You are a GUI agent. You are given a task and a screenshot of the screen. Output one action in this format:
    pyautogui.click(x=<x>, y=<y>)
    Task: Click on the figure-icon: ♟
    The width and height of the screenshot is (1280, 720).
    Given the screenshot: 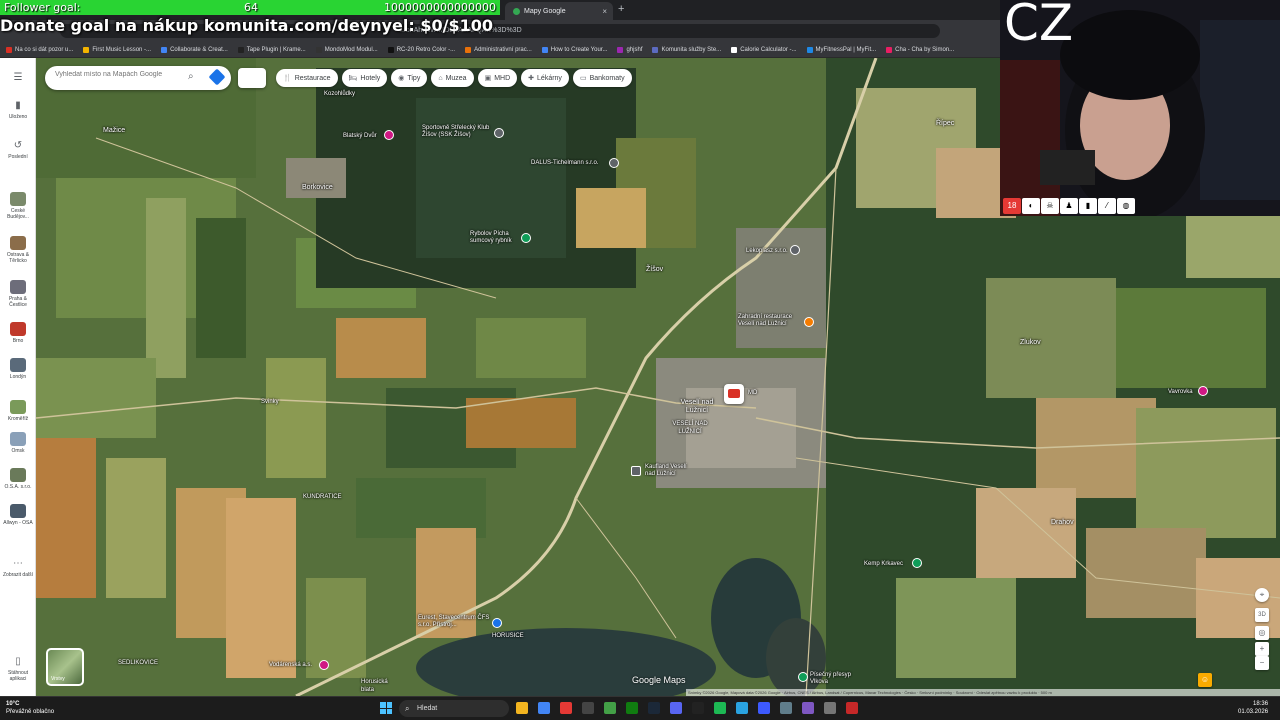 What is the action you would take?
    pyautogui.click(x=1069, y=206)
    